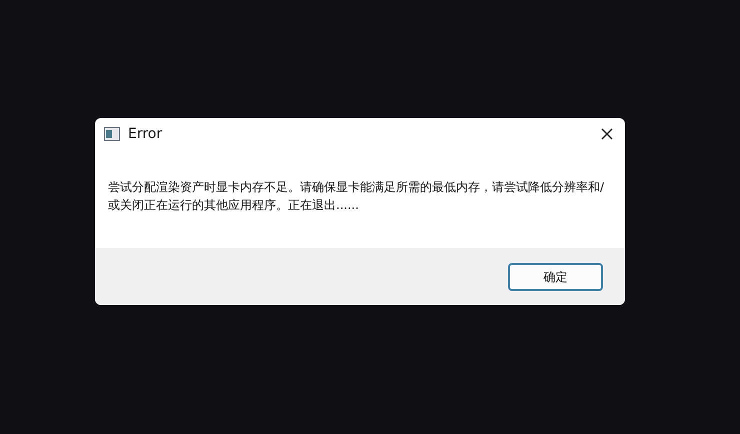 The height and width of the screenshot is (434, 740). Describe the element at coordinates (555, 276) in the screenshot. I see `ok-button: 确定` at that location.